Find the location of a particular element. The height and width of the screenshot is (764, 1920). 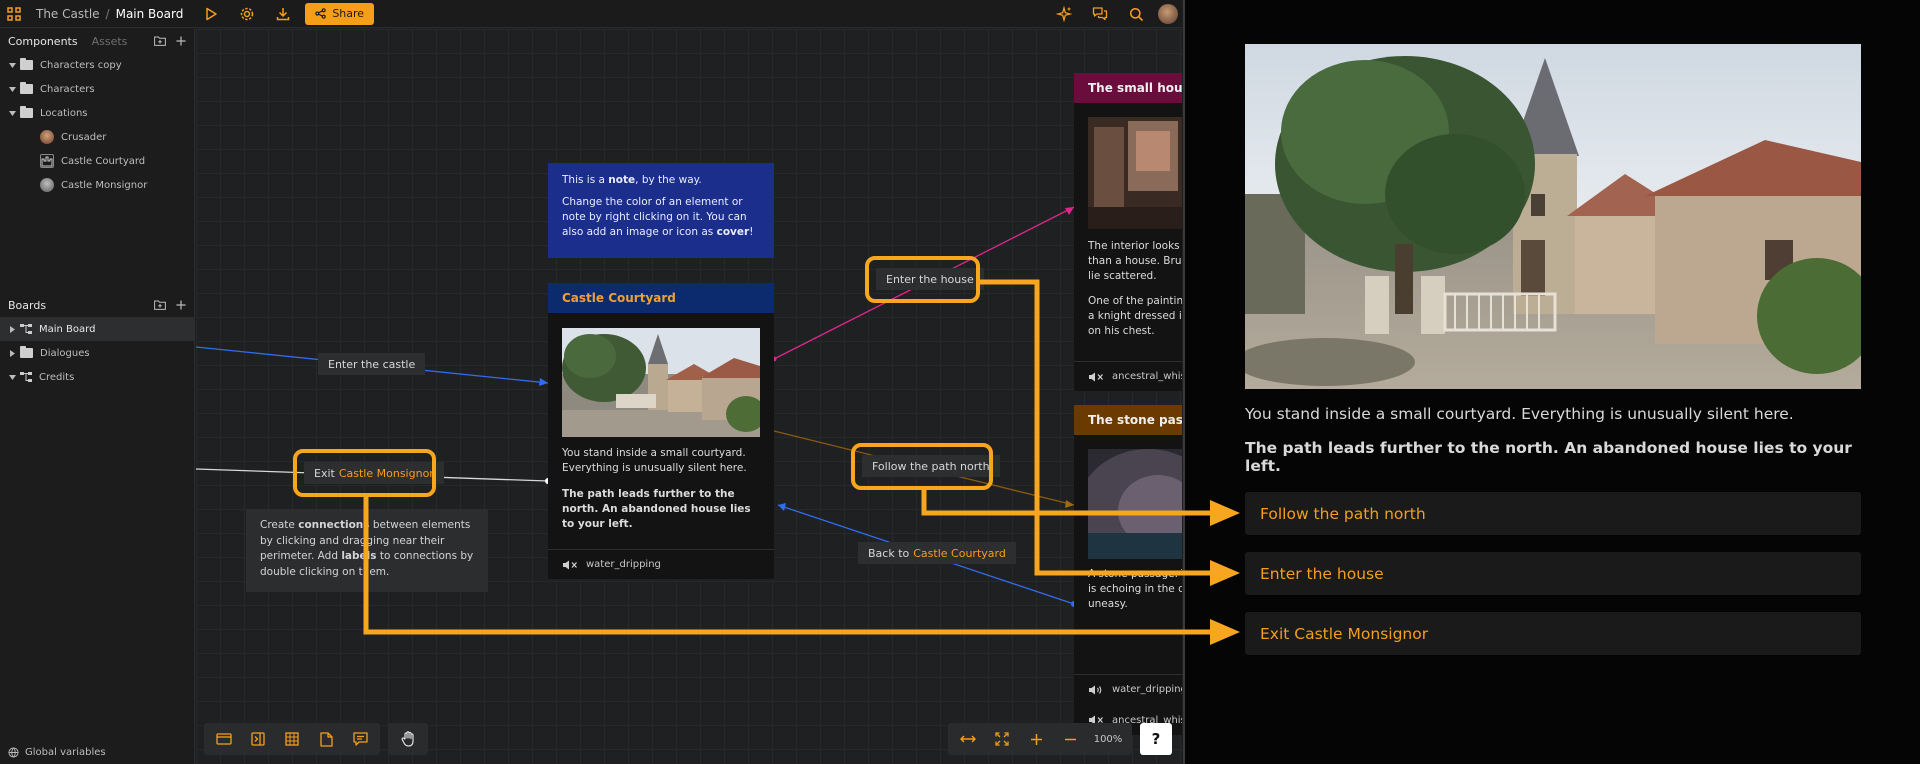

board-item-main: Main Board is located at coordinates (97, 329).